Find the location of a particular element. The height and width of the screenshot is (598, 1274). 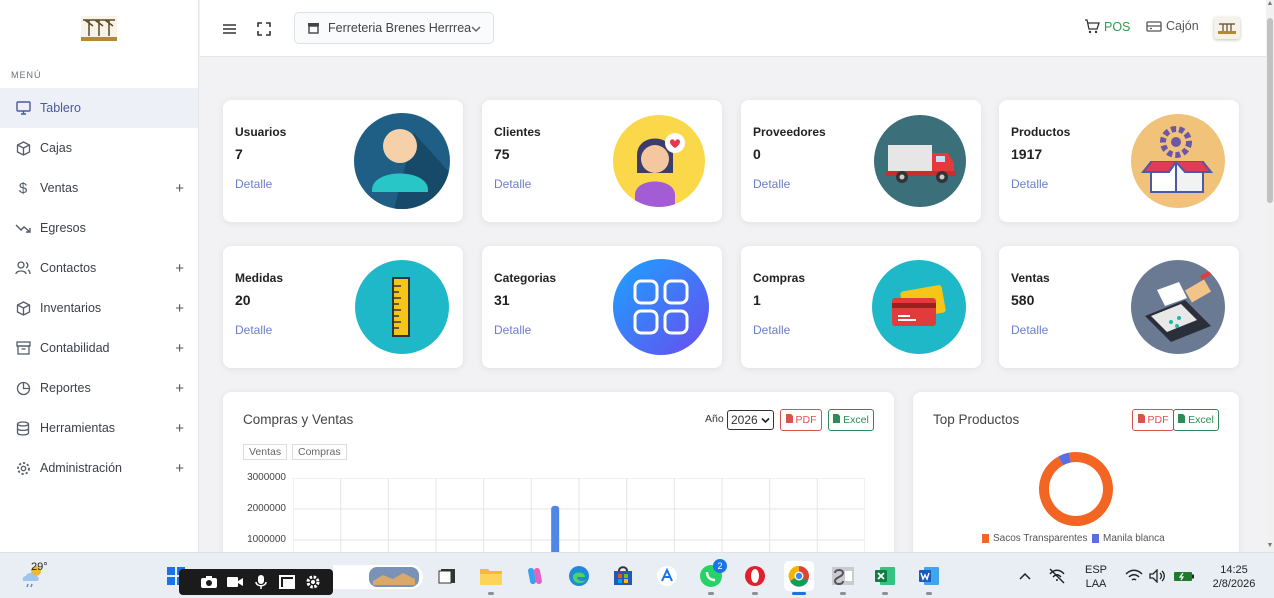

sql-icon is located at coordinates (843, 579).